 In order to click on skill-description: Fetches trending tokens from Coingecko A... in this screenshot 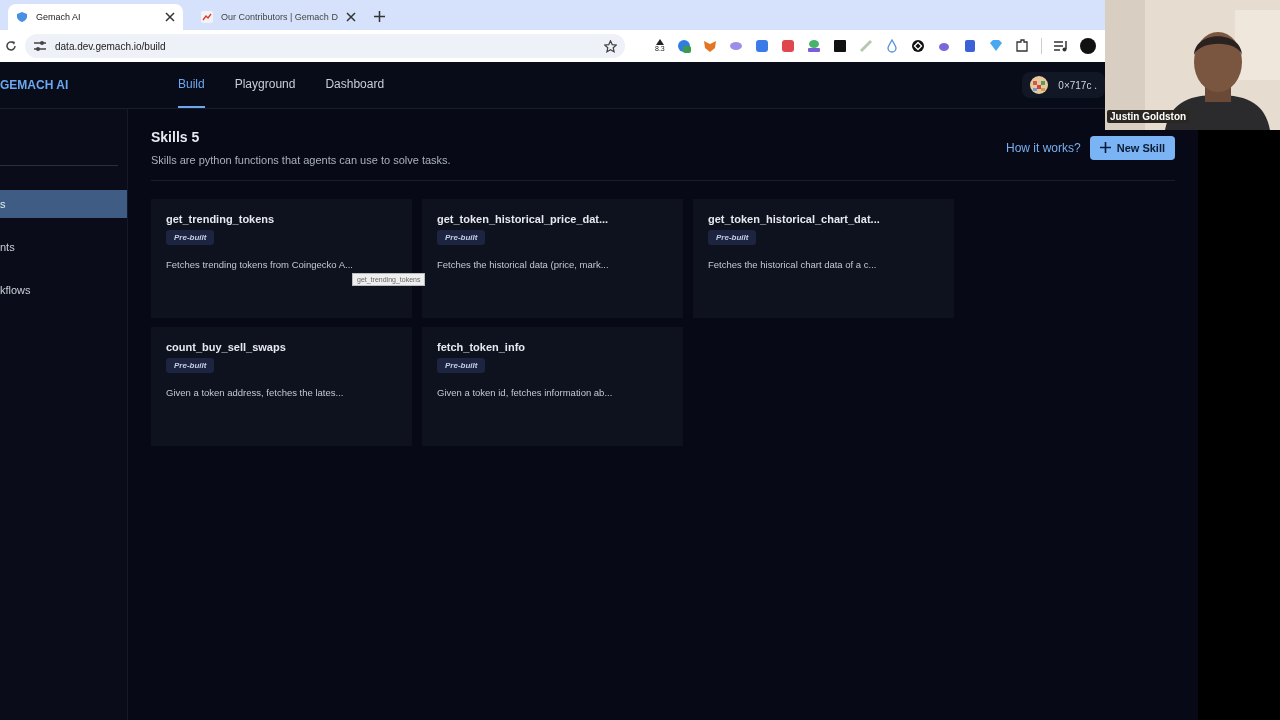, I will do `click(260, 264)`.